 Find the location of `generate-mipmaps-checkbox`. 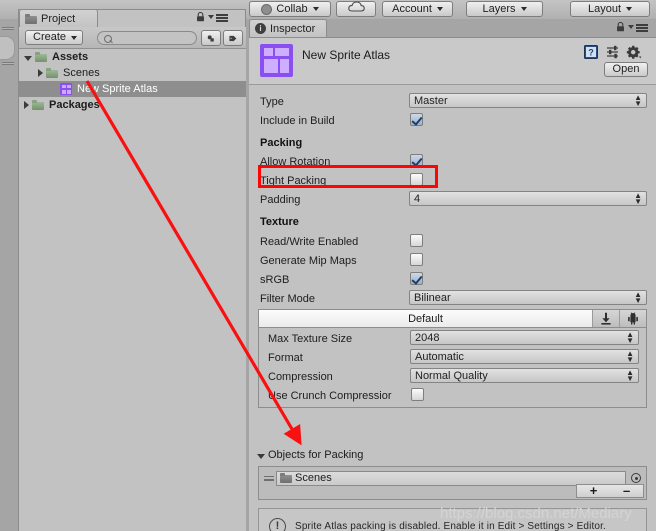

generate-mipmaps-checkbox is located at coordinates (416, 259).